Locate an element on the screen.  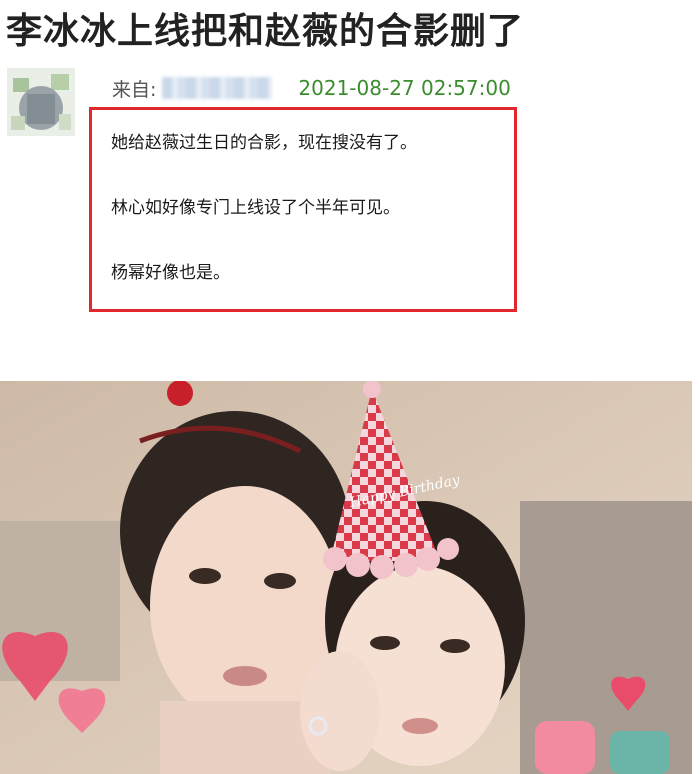
post-timestamp: 2021-08-27 02:57:00 is located at coordinates (404, 88).